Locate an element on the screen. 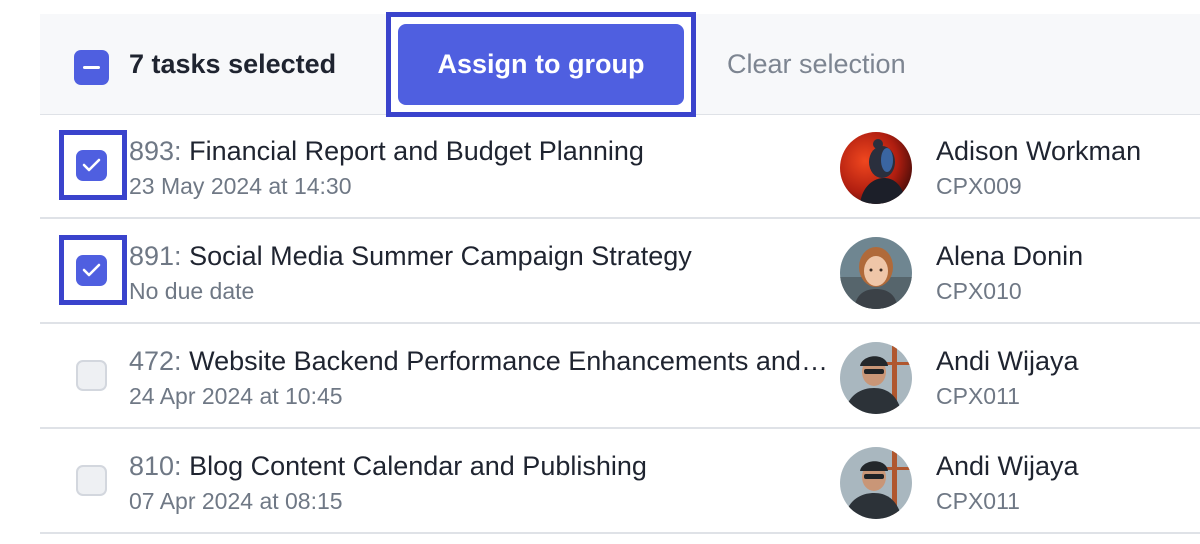 The height and width of the screenshot is (544, 1200). task-due-date: 24 Apr 2024 at 10:45 is located at coordinates (236, 396).